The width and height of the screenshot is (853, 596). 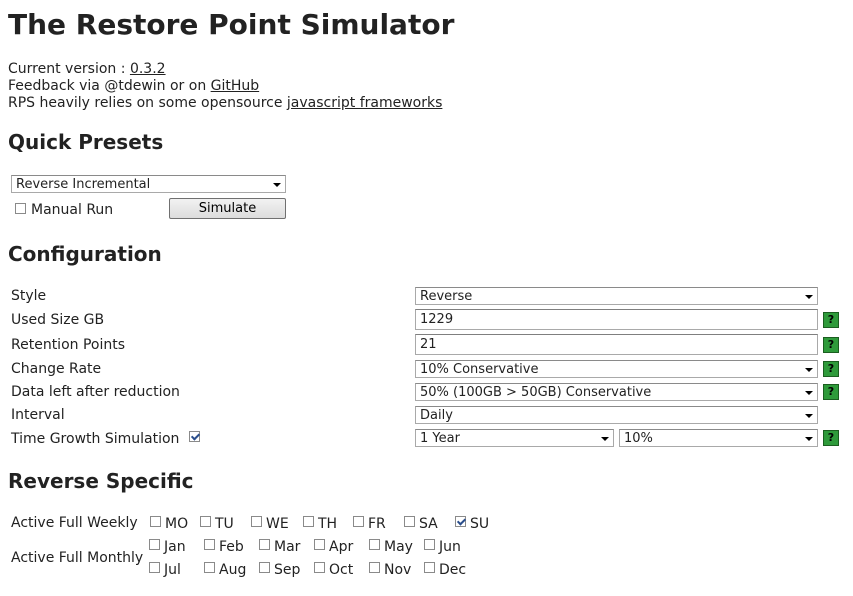 I want to click on day-label-fr: FR, so click(x=377, y=524).